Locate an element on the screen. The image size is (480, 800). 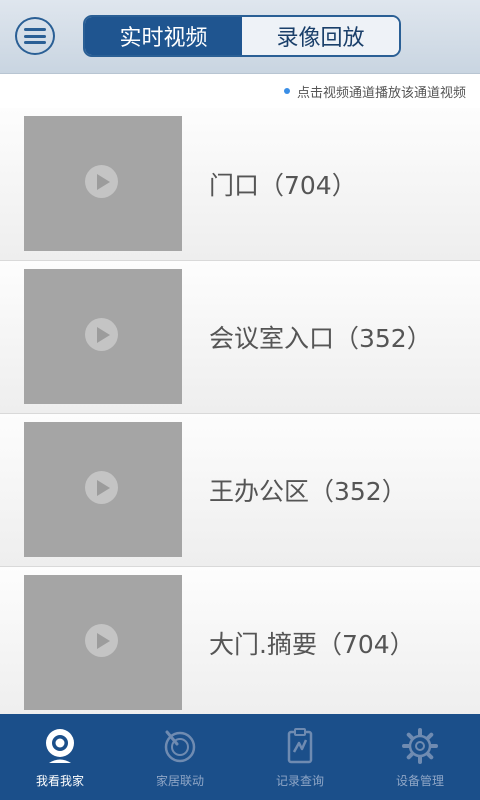
nav-home-linkage: 家居联动 is located at coordinates (180, 757).